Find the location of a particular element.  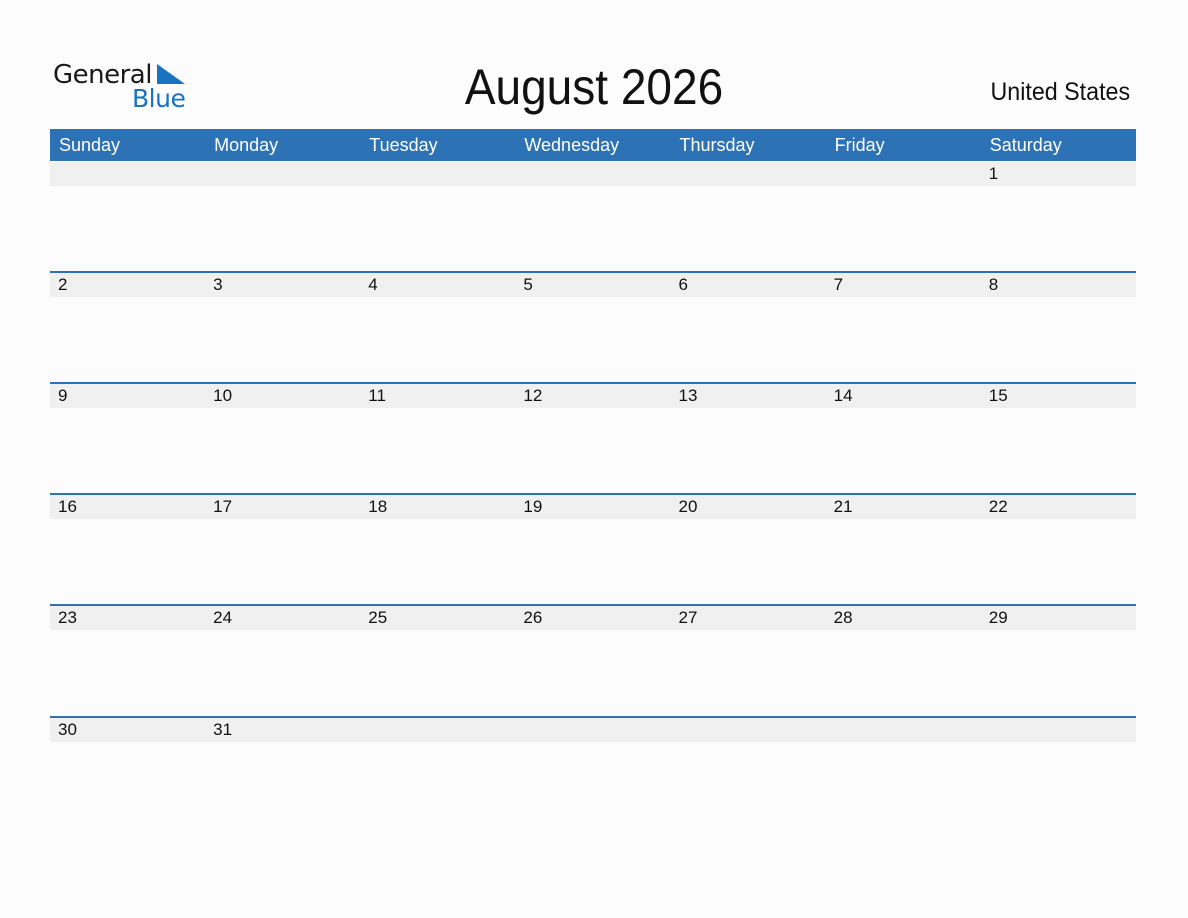

day-number-strip: 30 31 is located at coordinates (593, 730).